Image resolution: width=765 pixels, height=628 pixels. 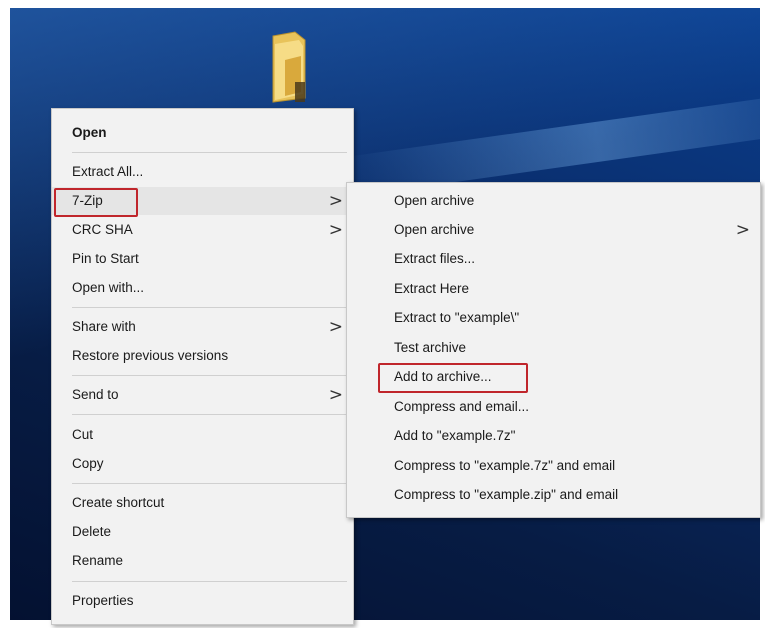 I want to click on menu-item-properties: Properties, so click(x=202, y=601).